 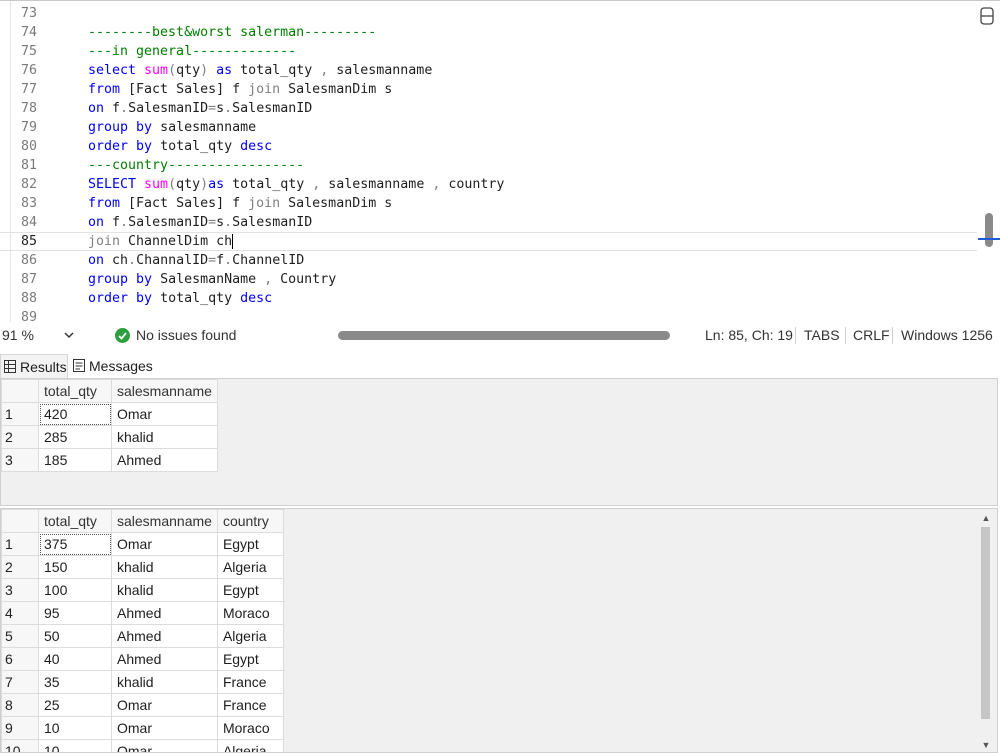 I want to click on table-row: 10 10 Omar Algeria, so click(x=142, y=745).